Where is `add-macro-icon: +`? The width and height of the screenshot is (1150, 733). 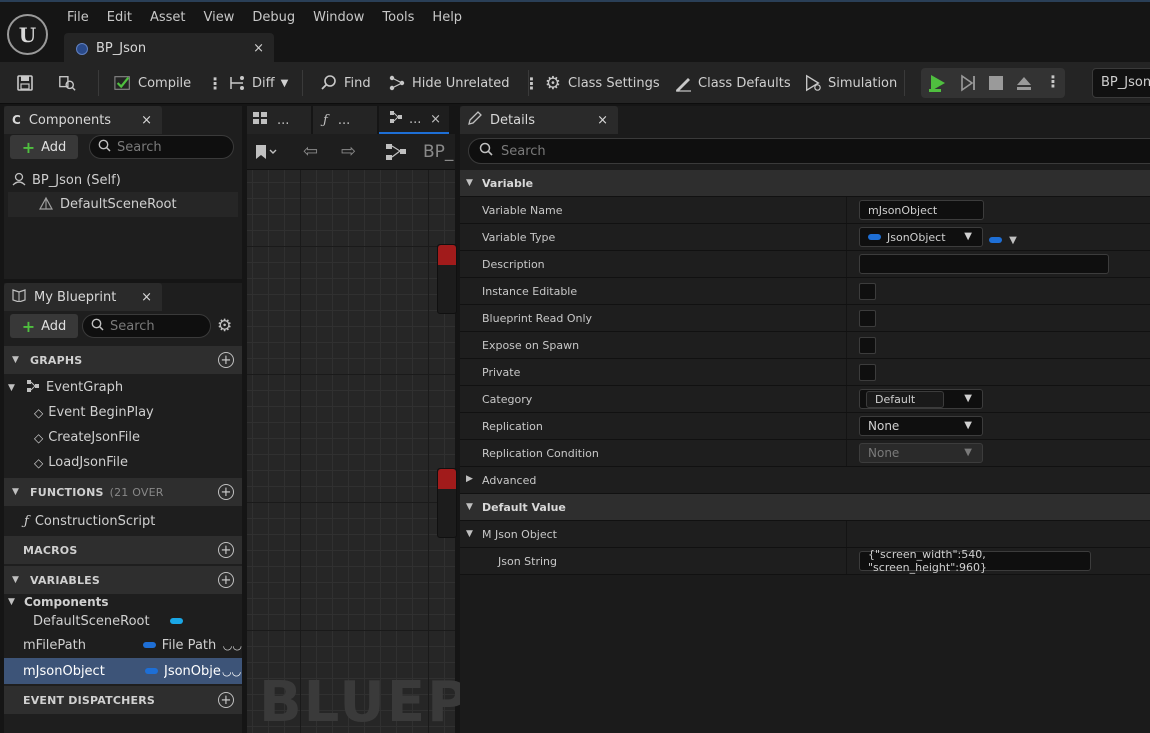 add-macro-icon: + is located at coordinates (226, 550).